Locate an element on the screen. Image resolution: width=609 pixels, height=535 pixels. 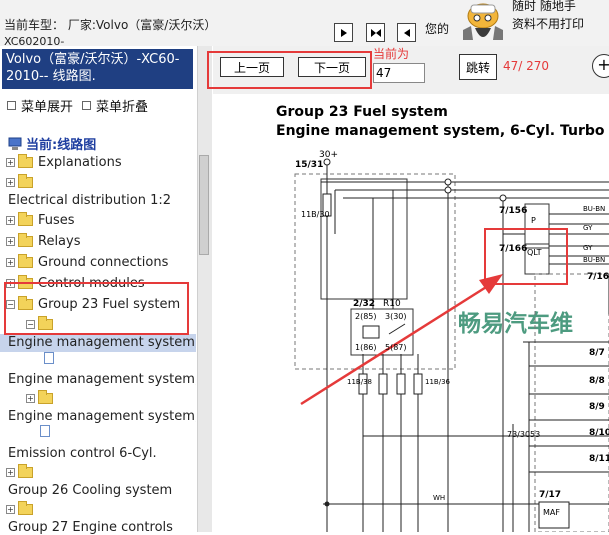
tree-item-subfolder-2: + is located at coordinates (42, 398).